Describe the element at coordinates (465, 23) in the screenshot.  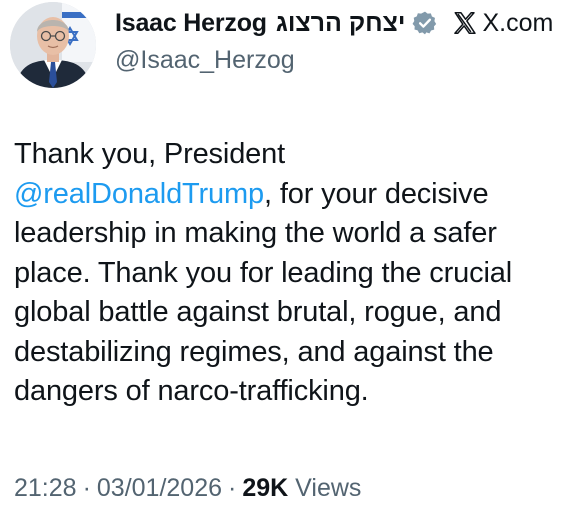
I see `x-logo-icon` at that location.